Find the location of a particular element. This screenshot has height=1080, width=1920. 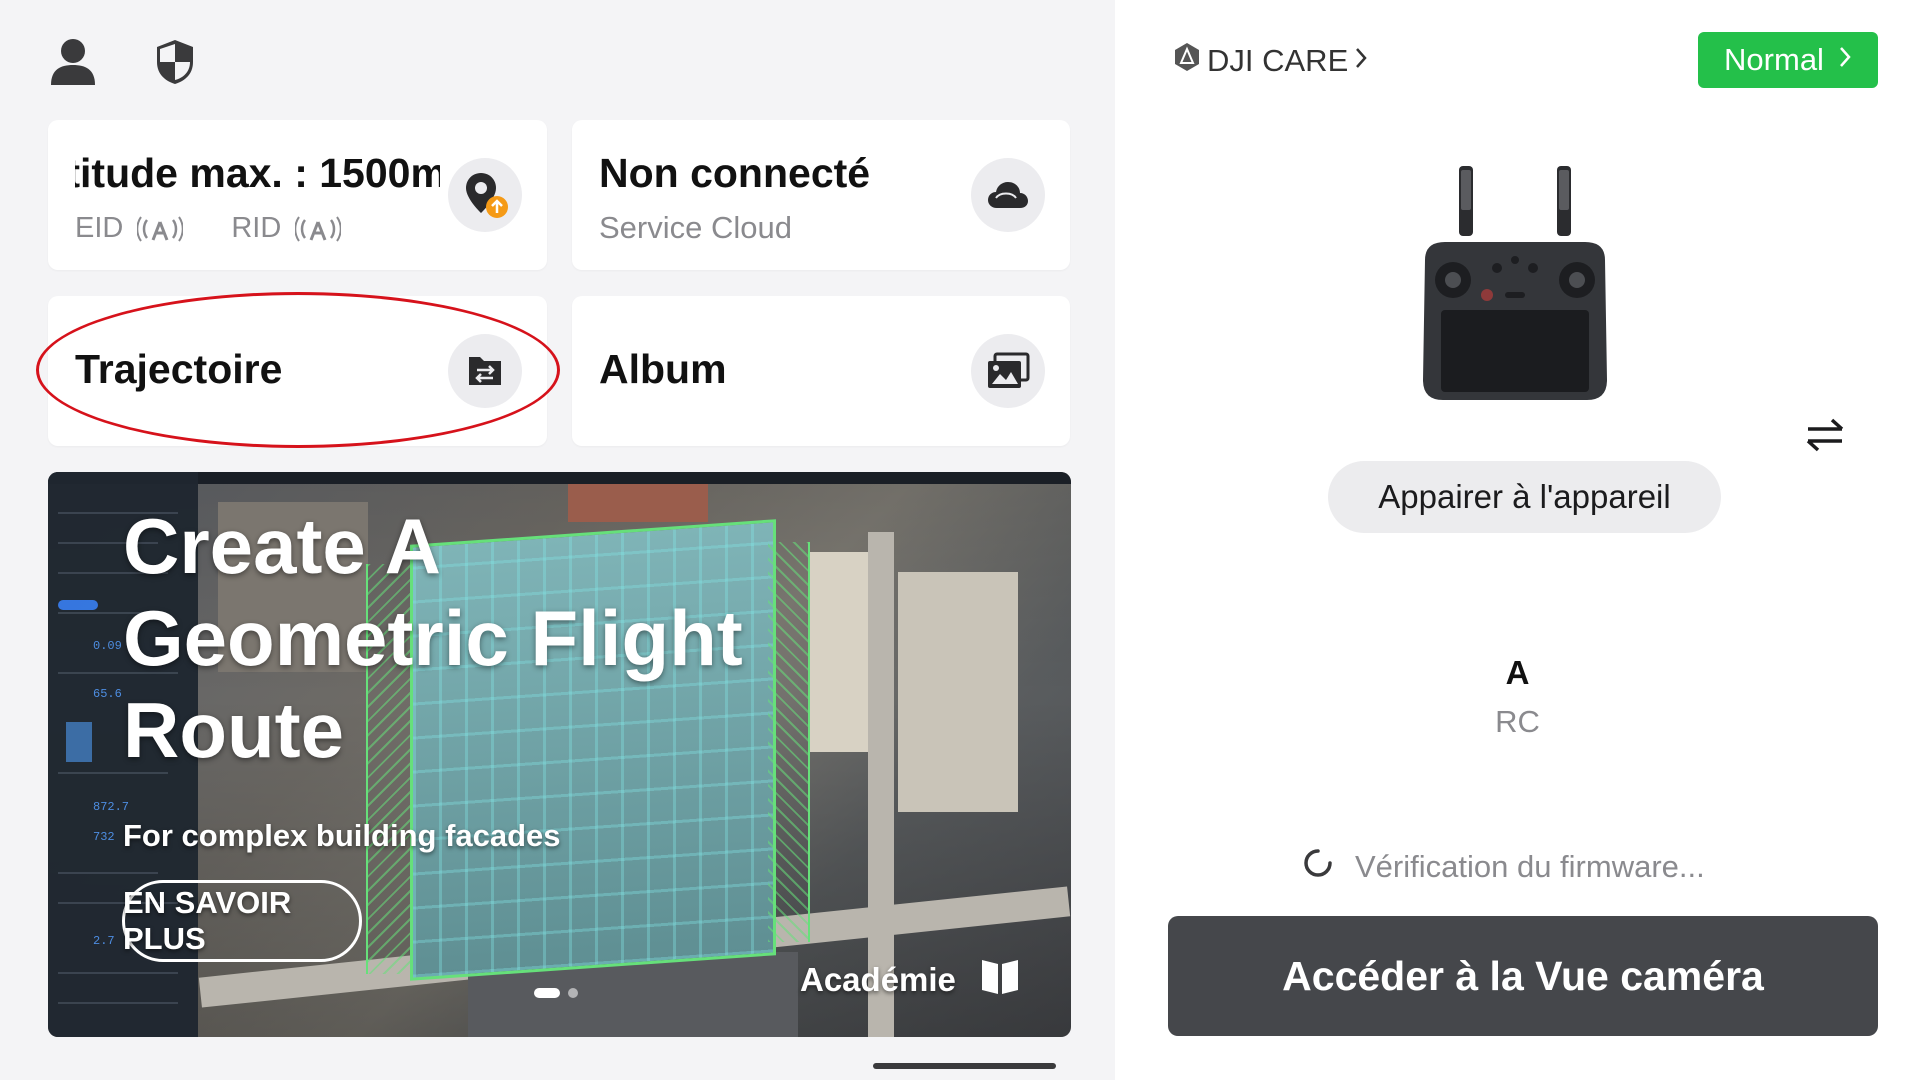

banner-title: Create A Geometric Flight Route is located at coordinates (433, 638).